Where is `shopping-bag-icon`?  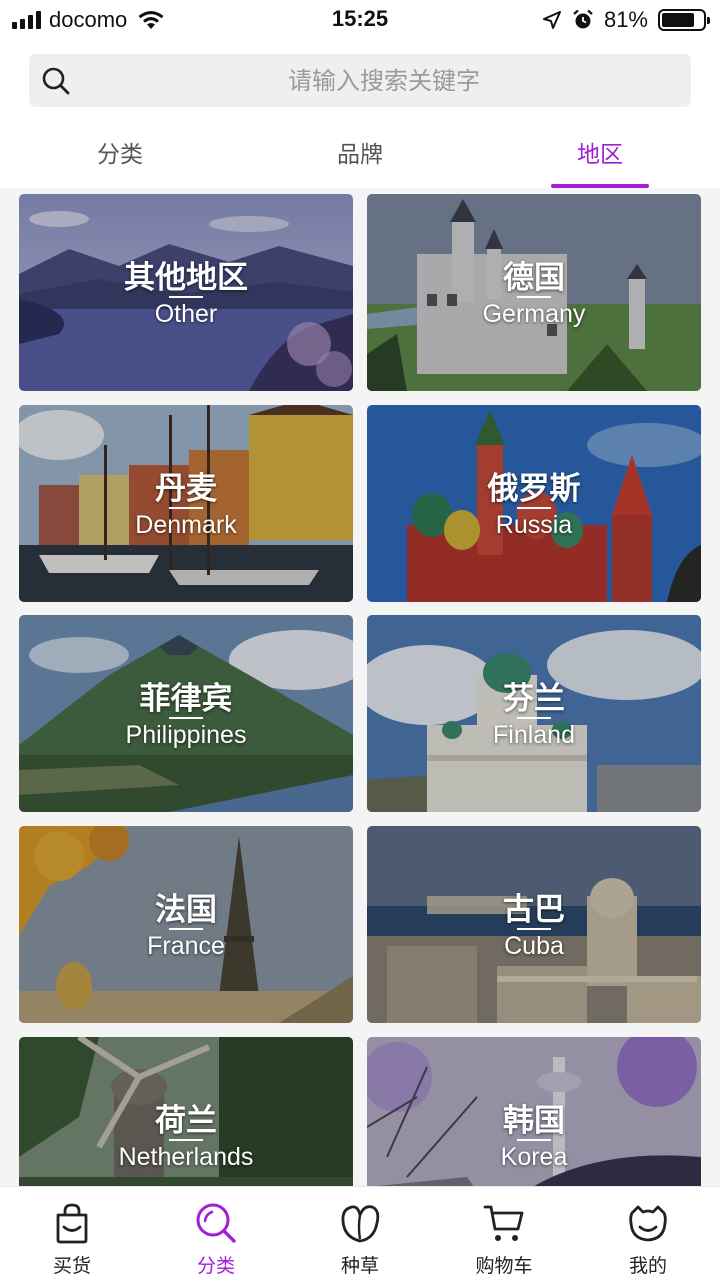
shopping-bag-icon is located at coordinates (72, 1223).